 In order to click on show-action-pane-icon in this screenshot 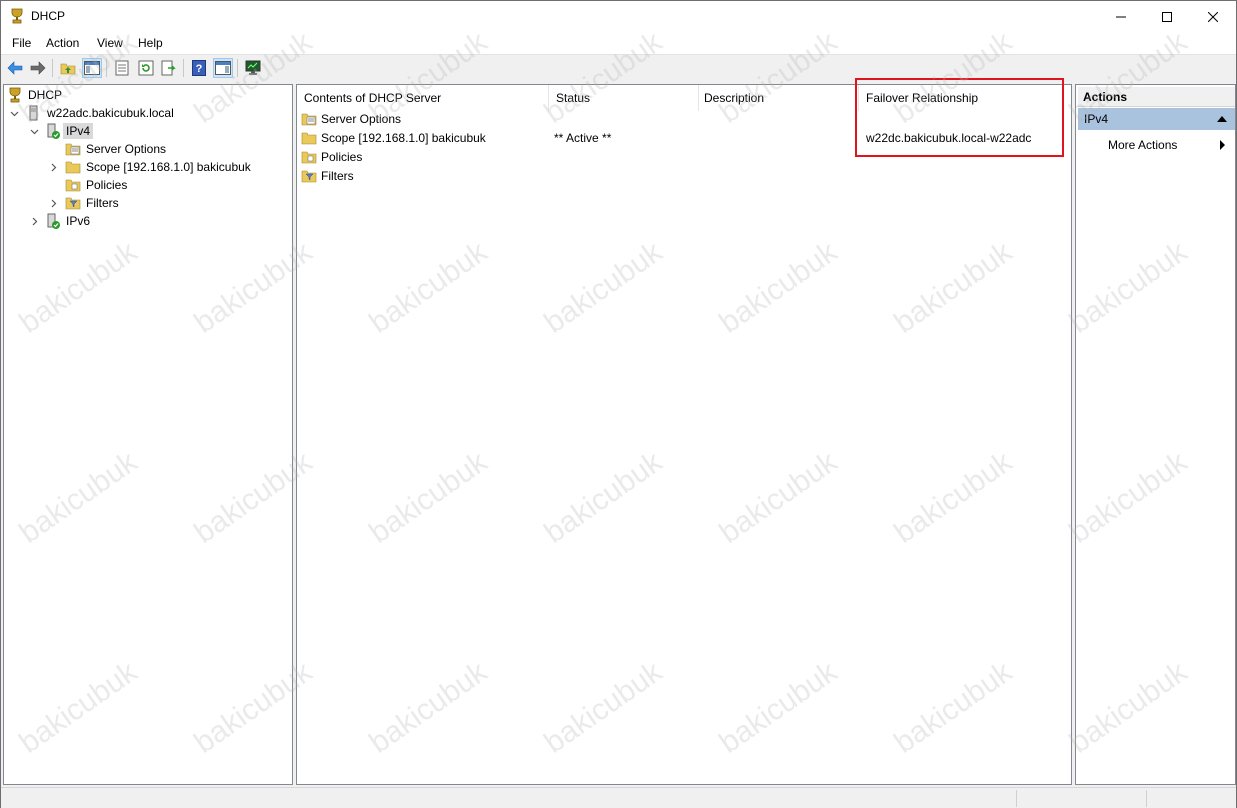, I will do `click(223, 68)`.